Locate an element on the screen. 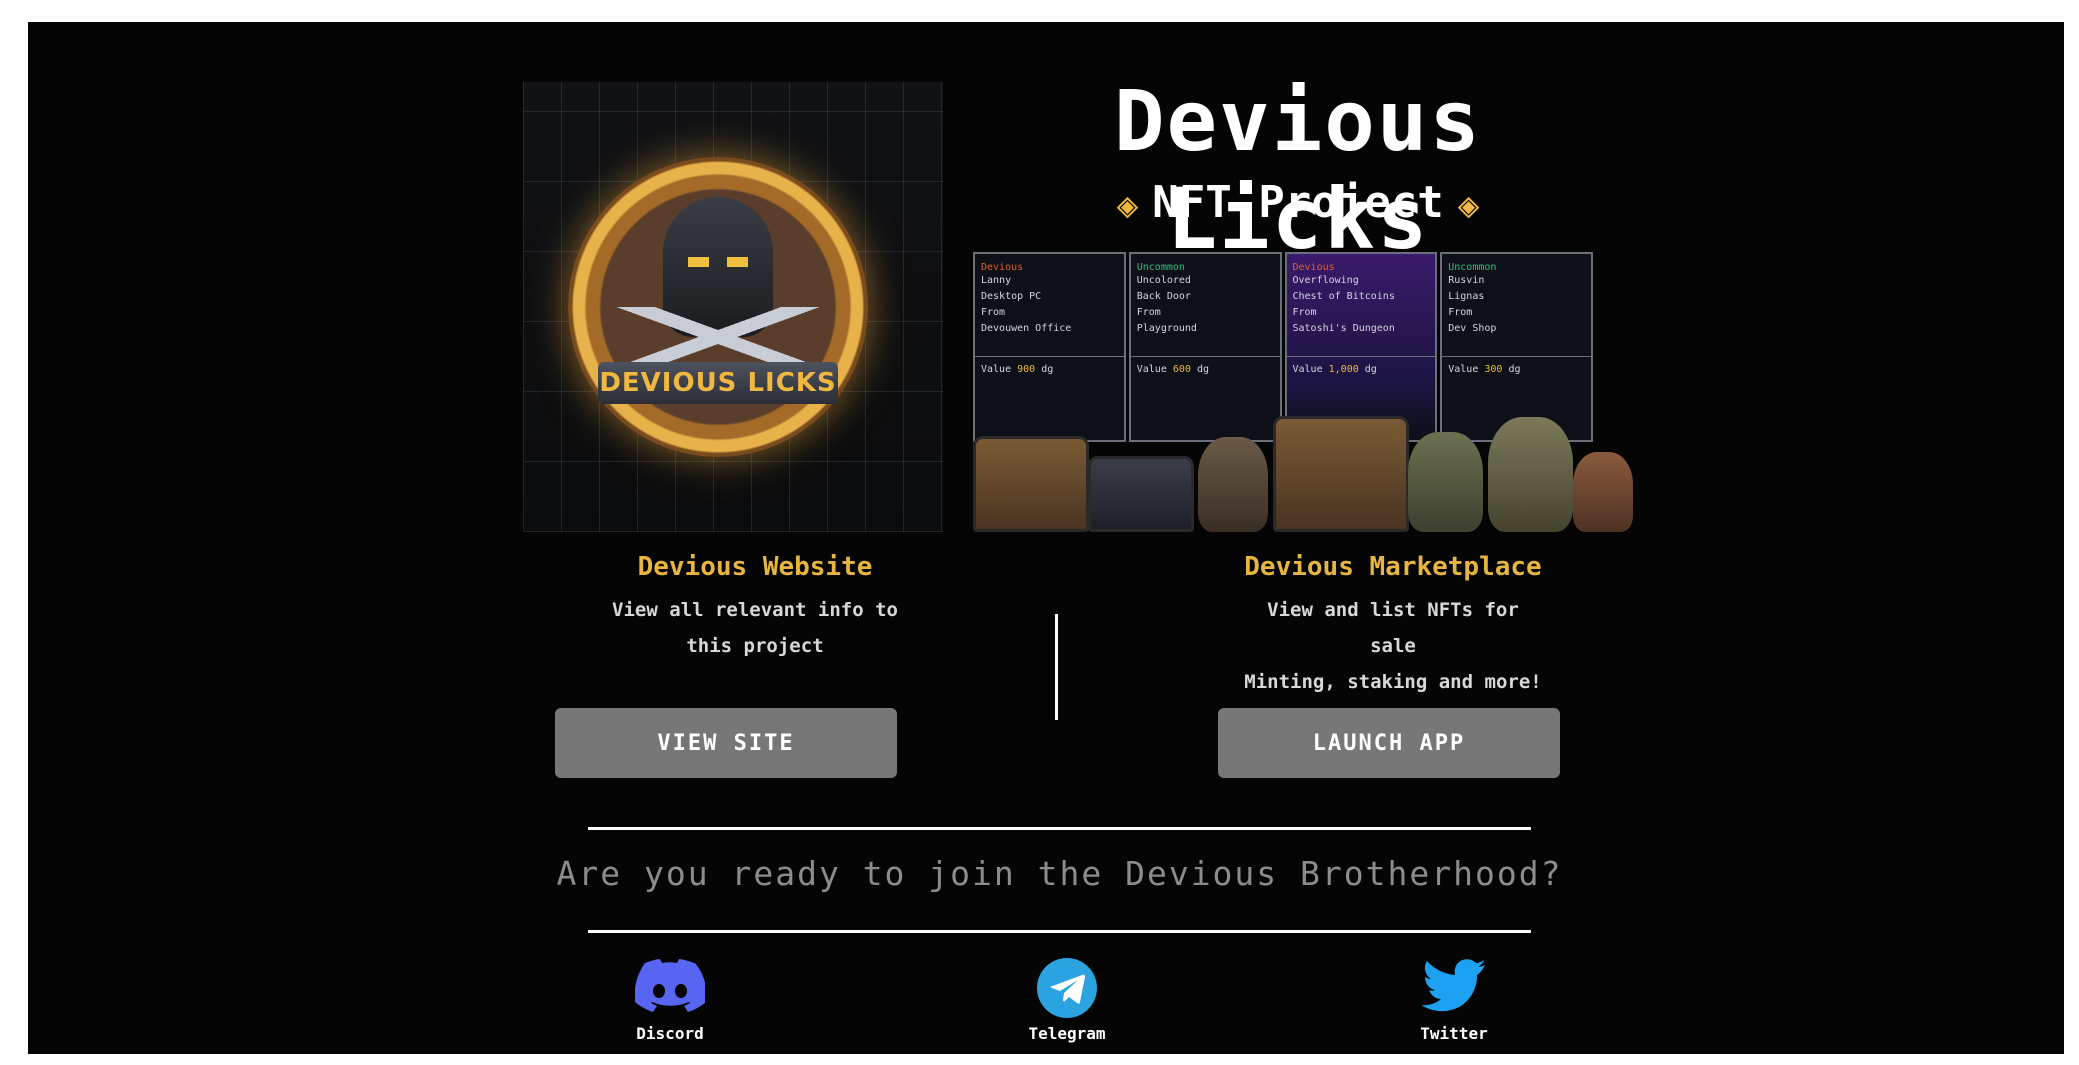  discord-label: Discord is located at coordinates (670, 1033).